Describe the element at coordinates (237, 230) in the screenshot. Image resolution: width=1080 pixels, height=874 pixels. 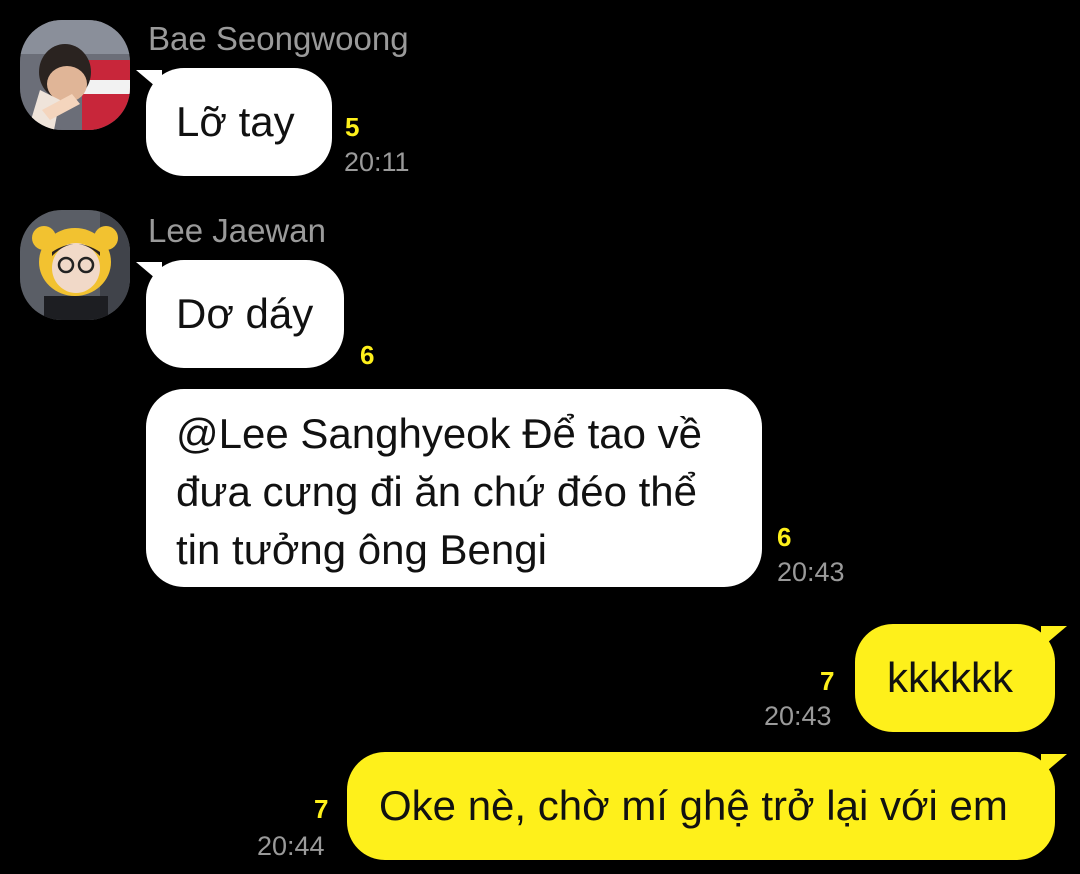
I see `sender-name: Lee Jaewan` at that location.